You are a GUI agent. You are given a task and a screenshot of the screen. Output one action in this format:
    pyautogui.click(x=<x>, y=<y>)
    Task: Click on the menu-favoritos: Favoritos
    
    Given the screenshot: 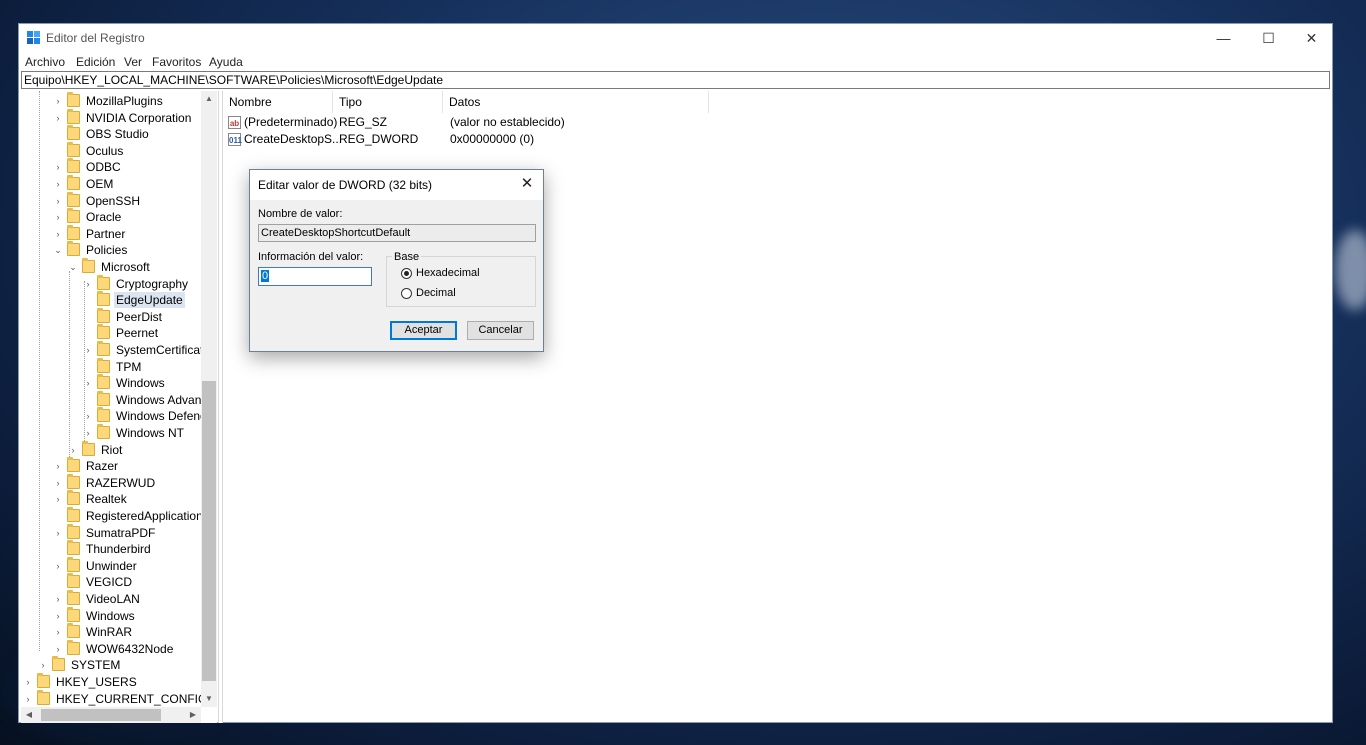 What is the action you would take?
    pyautogui.click(x=176, y=62)
    